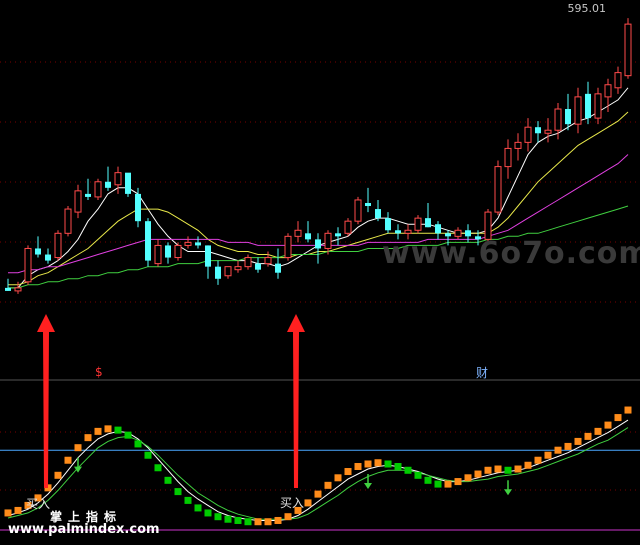 The width and height of the screenshot is (640, 545). I want to click on buy-label-1: 买入, so click(38, 504).